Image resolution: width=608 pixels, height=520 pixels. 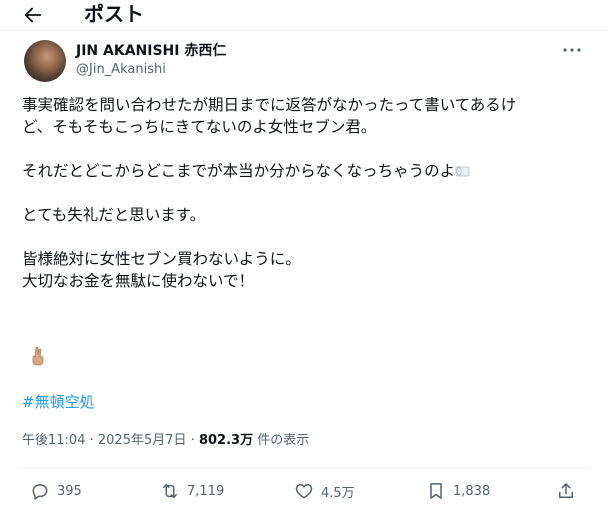 I want to click on tweet-line: 皆様絶対に女性セブン買わないように。, so click(x=161, y=259).